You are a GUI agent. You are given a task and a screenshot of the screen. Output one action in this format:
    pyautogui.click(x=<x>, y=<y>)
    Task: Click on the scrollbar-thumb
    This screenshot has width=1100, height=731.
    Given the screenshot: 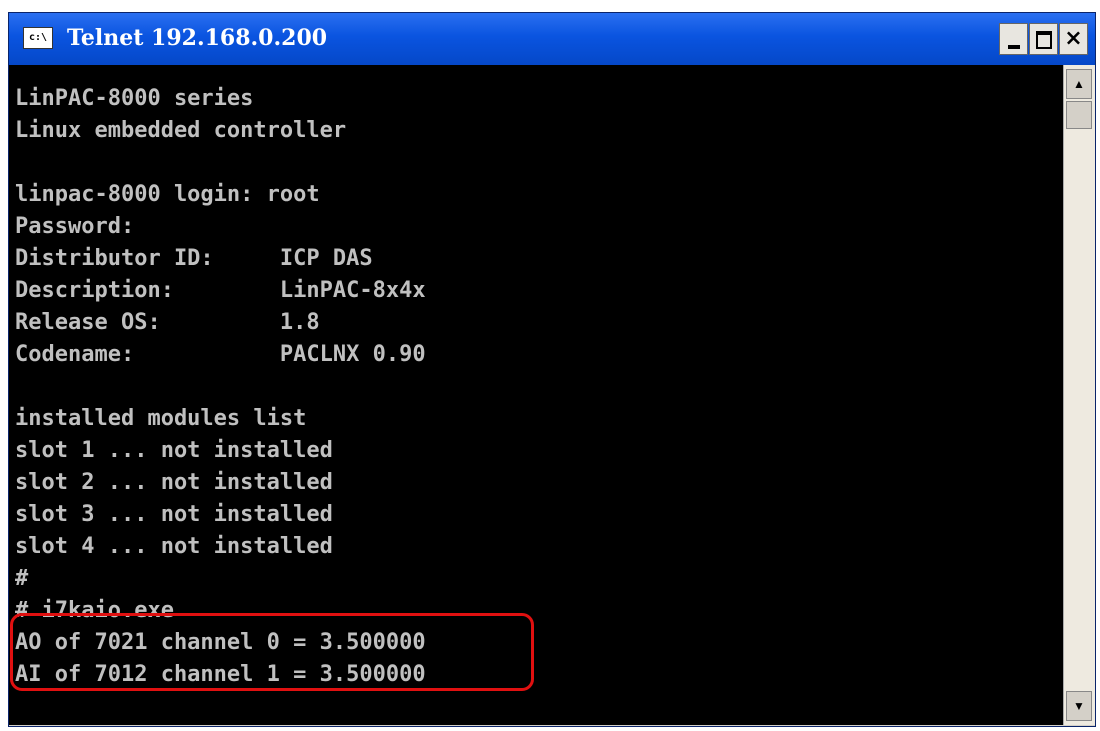 What is the action you would take?
    pyautogui.click(x=1079, y=115)
    